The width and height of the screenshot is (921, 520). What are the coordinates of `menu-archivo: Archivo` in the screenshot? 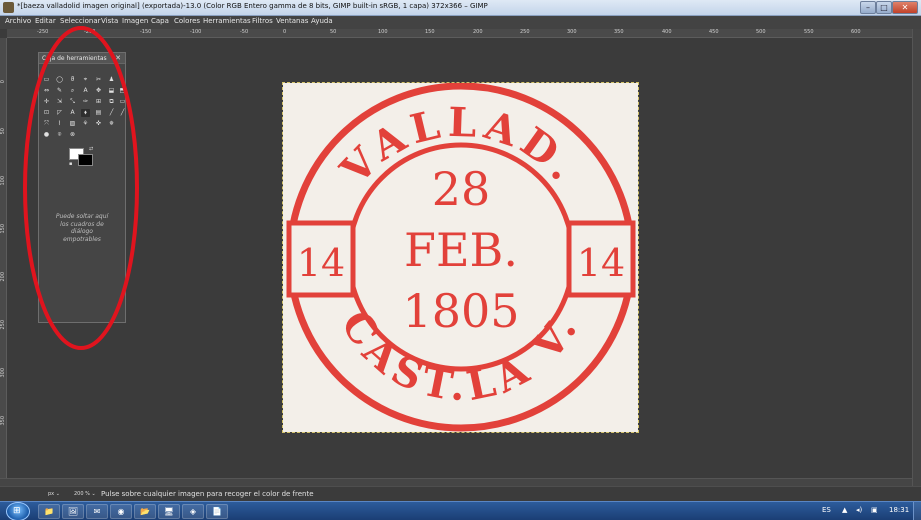 It's located at (18, 21).